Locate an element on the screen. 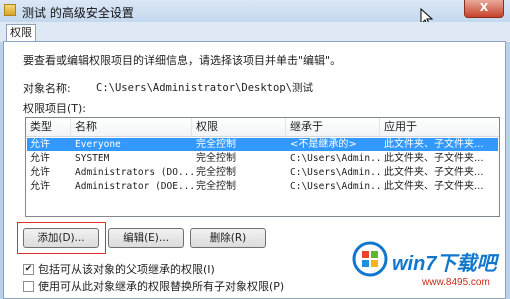  permission-entries-label: 权限项目(T): is located at coordinates (55, 108).